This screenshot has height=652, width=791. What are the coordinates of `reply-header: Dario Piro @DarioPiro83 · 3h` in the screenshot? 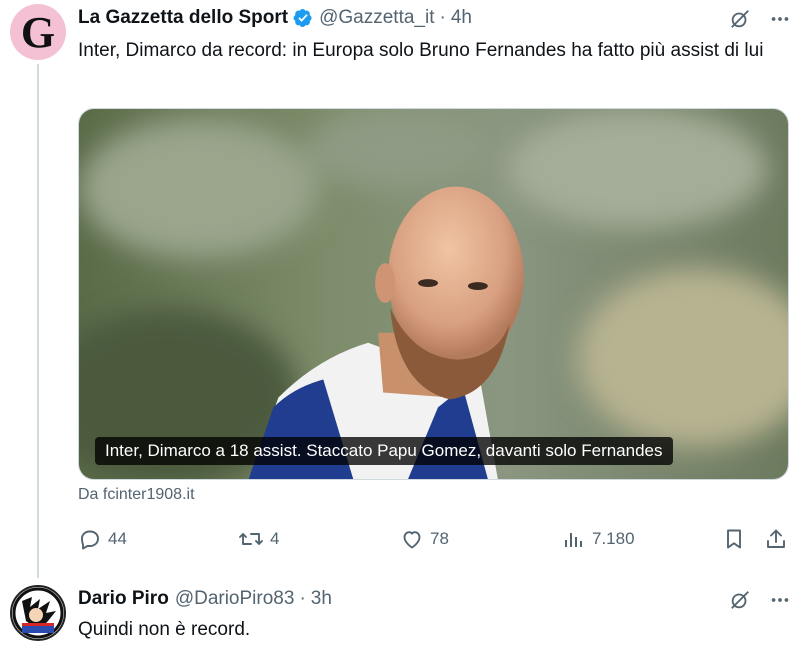 It's located at (205, 599).